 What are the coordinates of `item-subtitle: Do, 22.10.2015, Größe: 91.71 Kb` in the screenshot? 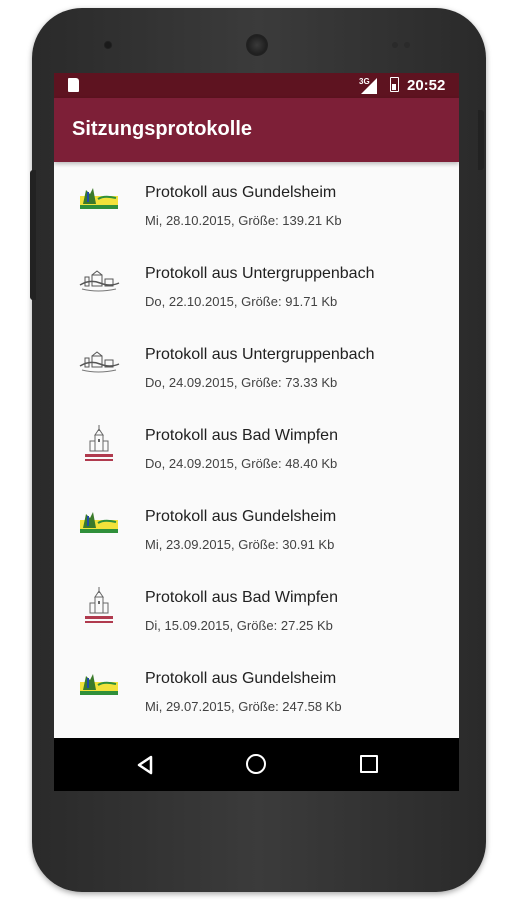 It's located at (241, 301).